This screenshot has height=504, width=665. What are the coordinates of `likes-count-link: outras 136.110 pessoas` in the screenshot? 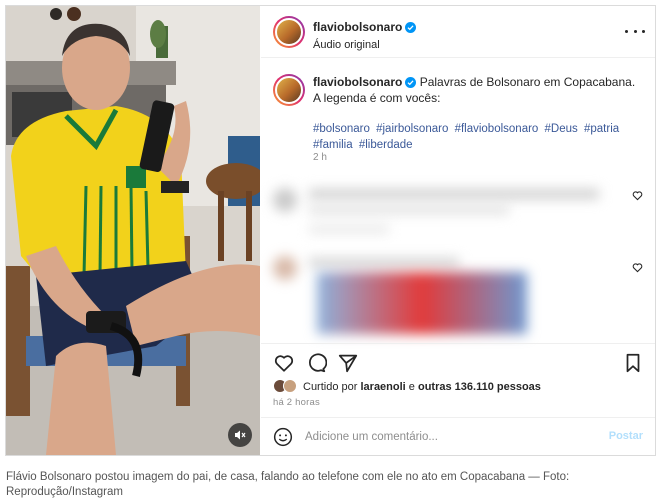 It's located at (479, 387).